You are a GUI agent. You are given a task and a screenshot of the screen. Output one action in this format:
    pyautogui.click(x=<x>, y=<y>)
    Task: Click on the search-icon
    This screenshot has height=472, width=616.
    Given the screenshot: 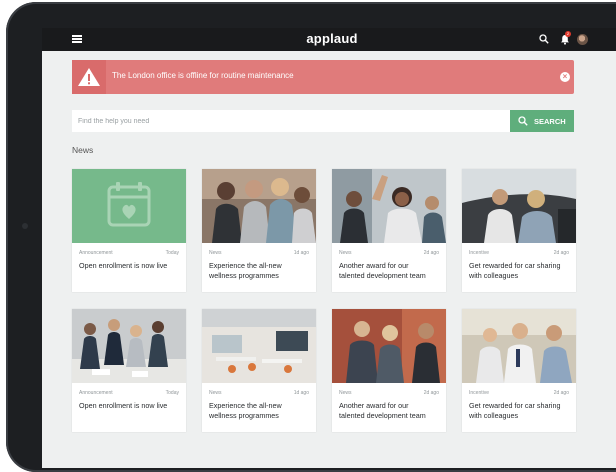 What is the action you would take?
    pyautogui.click(x=544, y=39)
    